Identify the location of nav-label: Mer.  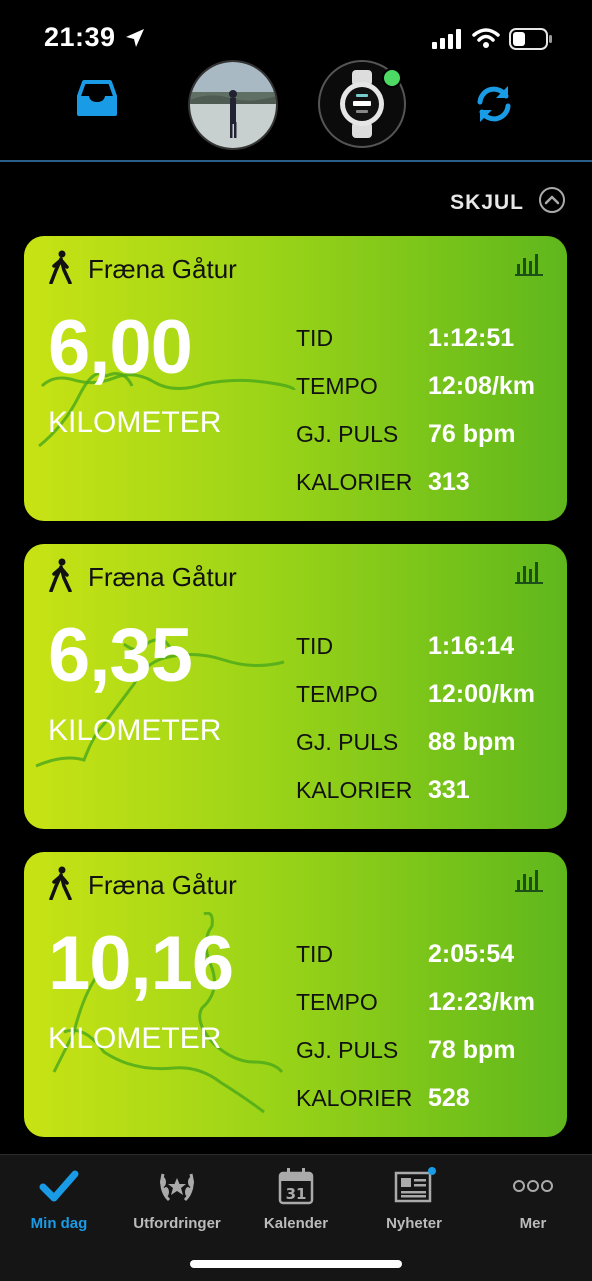
(533, 1223).